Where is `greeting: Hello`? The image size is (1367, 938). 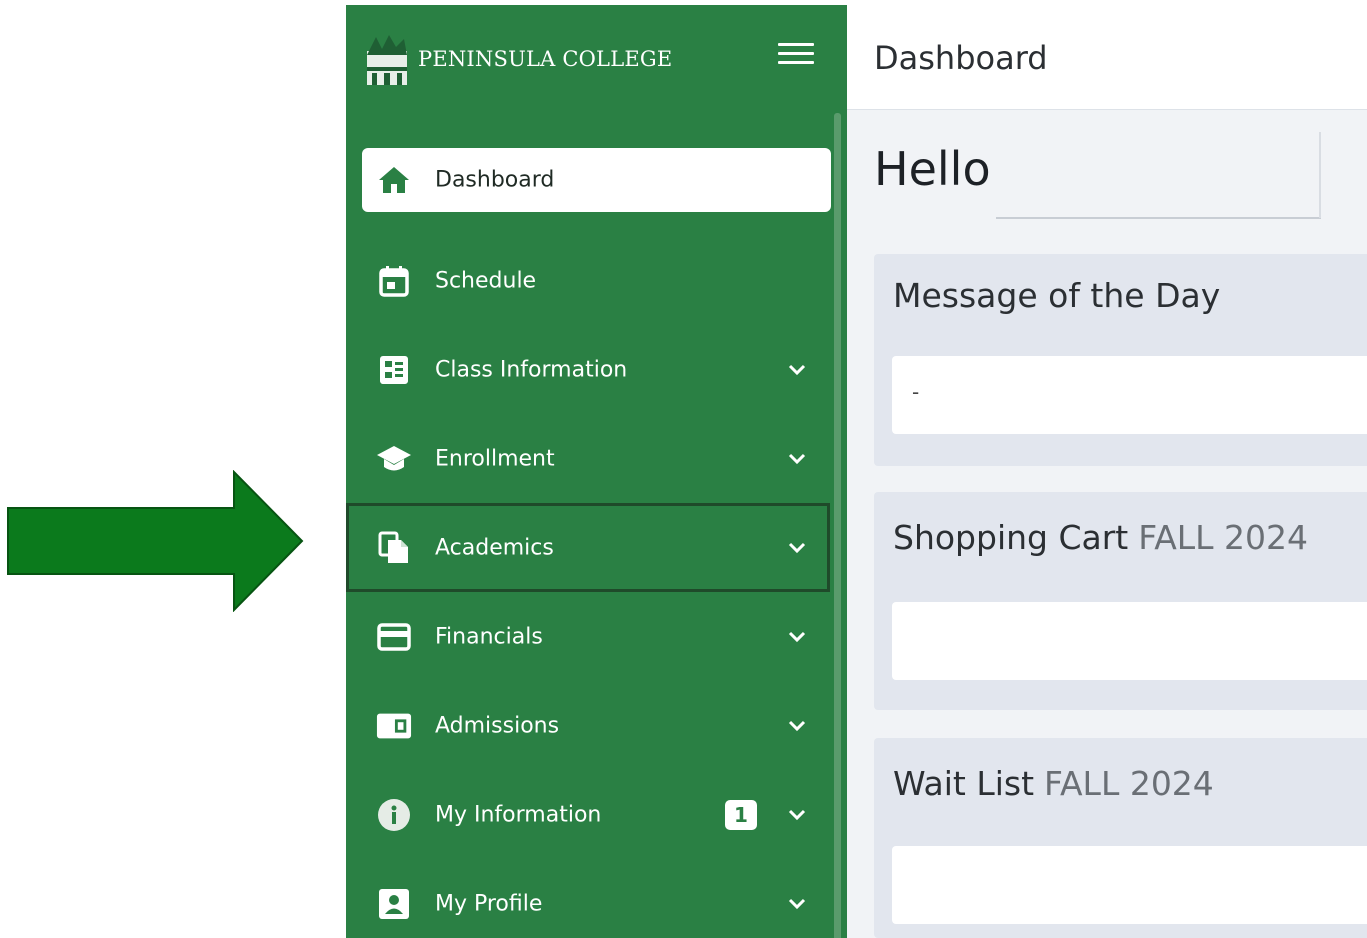
greeting: Hello is located at coordinates (932, 169).